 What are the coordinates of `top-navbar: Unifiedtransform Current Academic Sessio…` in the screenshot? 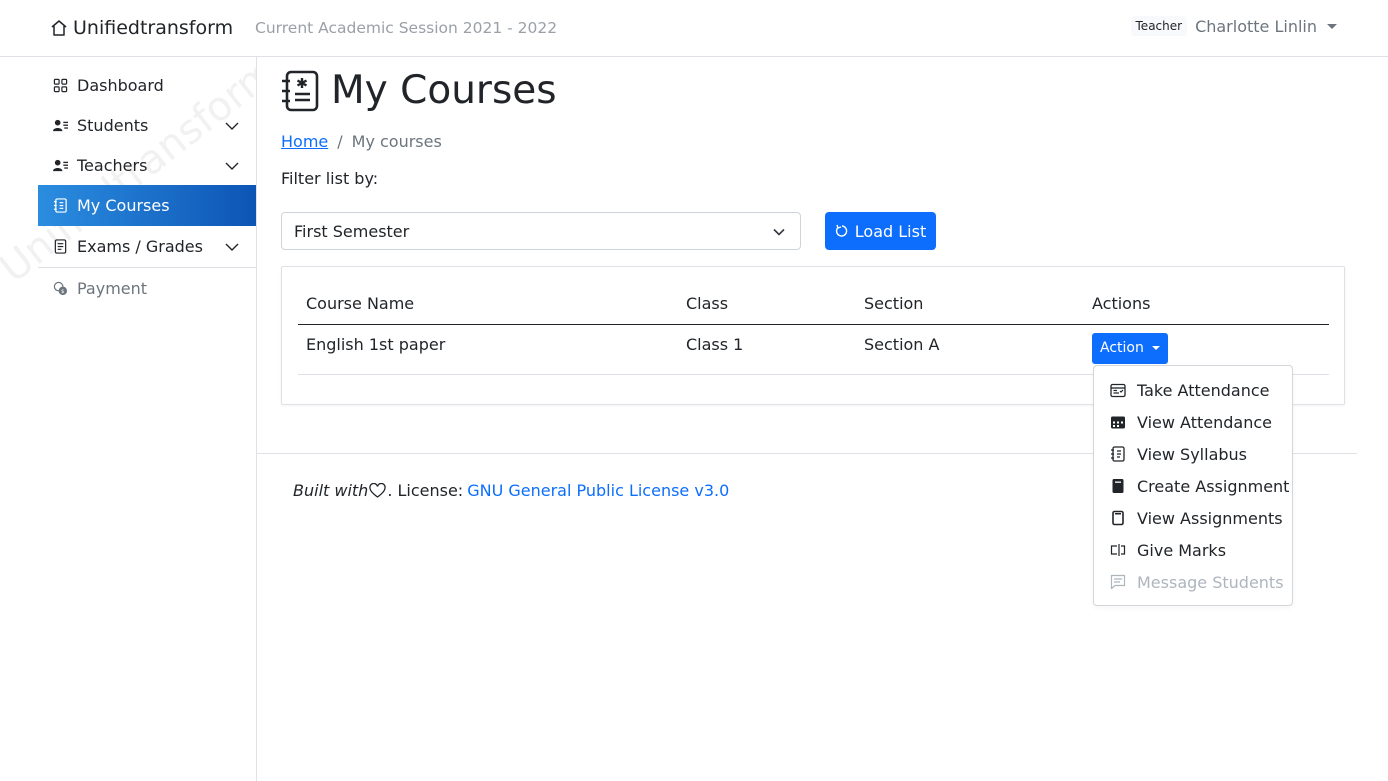 It's located at (694, 28).